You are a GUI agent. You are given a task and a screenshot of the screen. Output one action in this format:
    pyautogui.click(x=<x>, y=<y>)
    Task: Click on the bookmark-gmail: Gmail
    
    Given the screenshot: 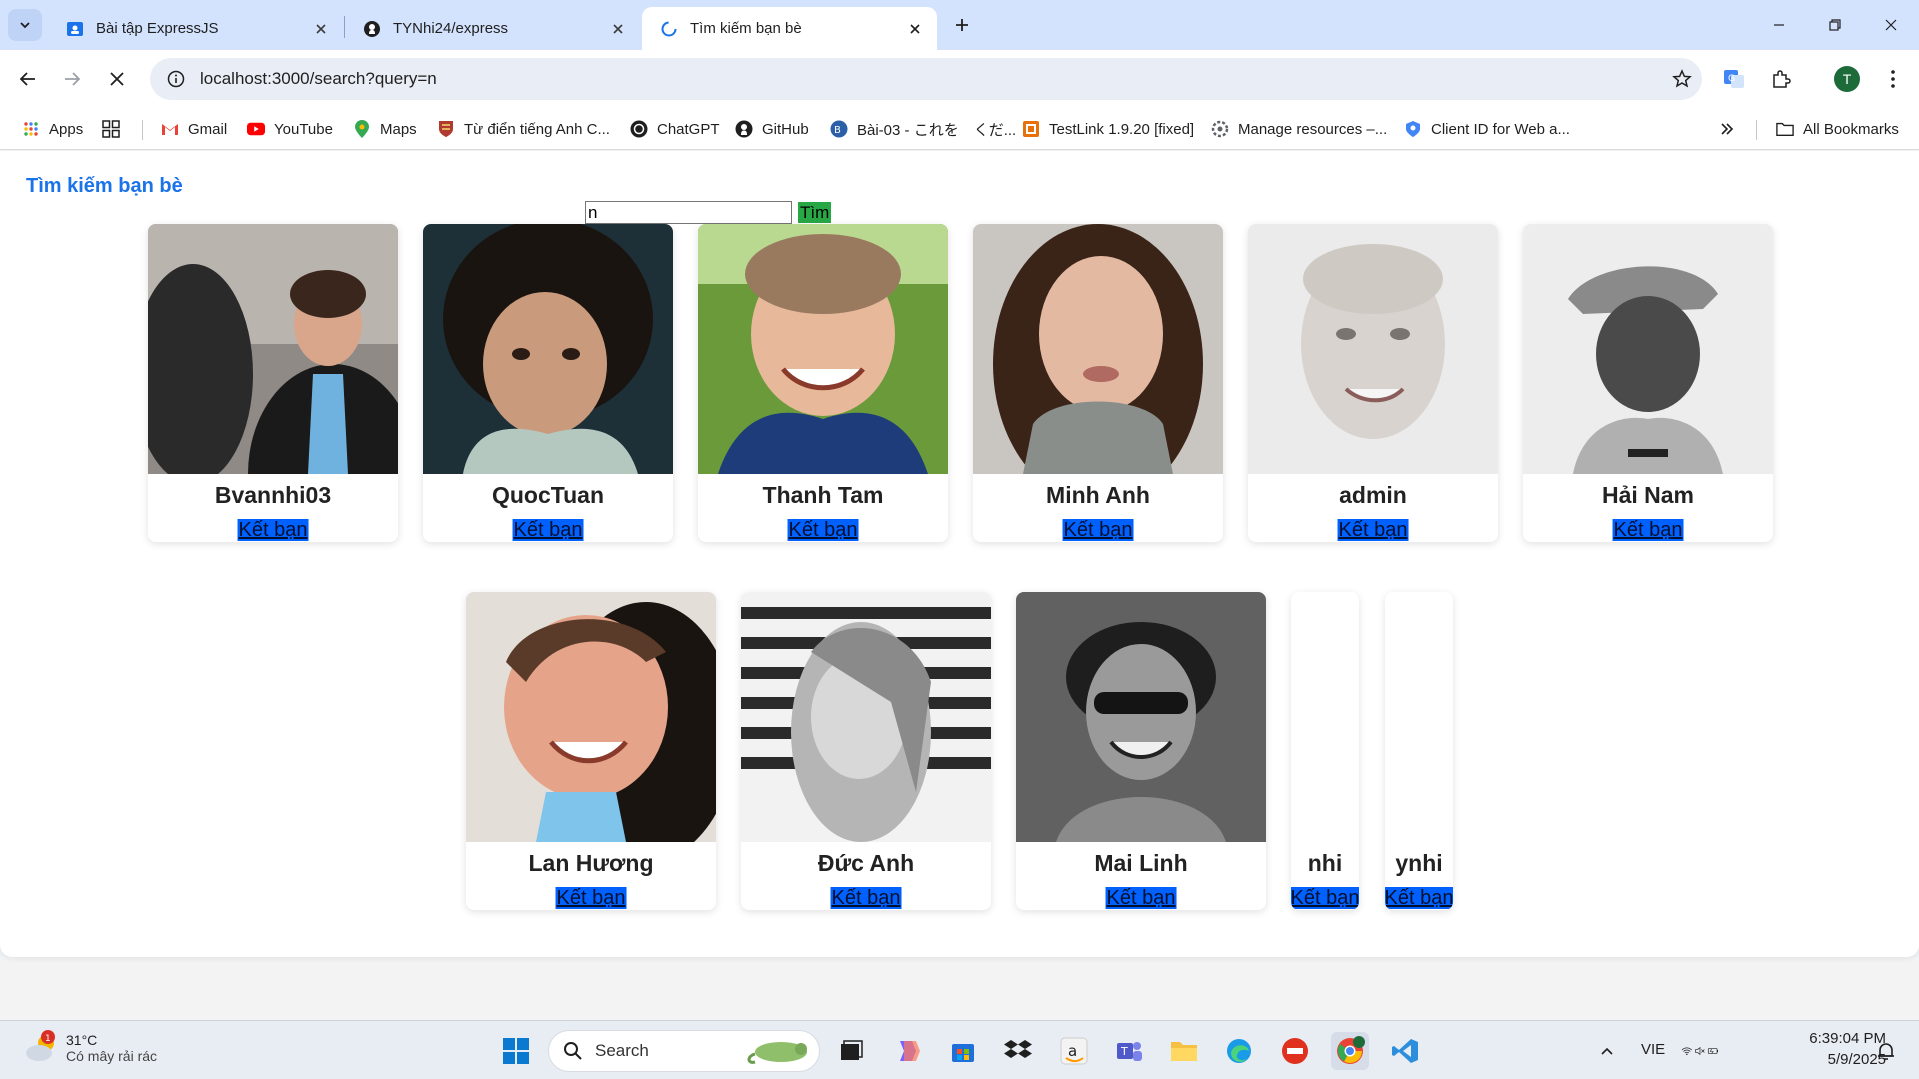 What is the action you would take?
    pyautogui.click(x=194, y=129)
    